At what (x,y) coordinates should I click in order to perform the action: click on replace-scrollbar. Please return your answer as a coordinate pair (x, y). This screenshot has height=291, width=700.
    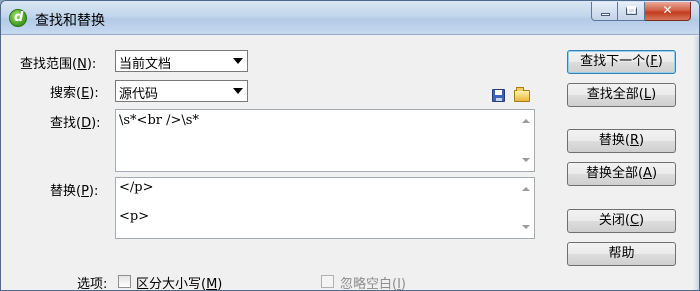
    Looking at the image, I should click on (525, 208).